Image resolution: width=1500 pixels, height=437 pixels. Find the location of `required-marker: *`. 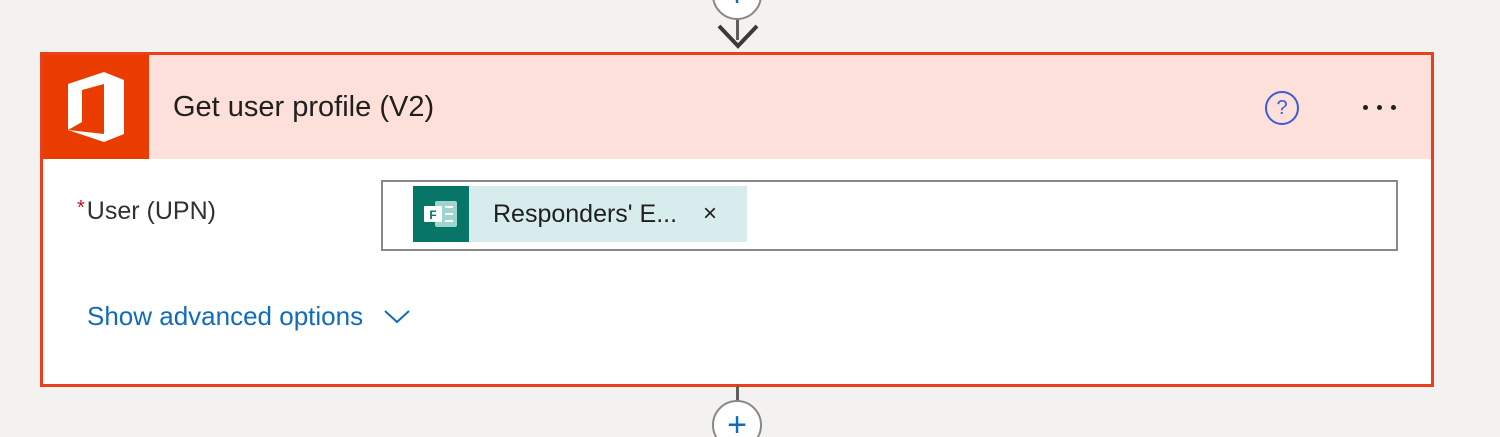

required-marker: * is located at coordinates (81, 208).